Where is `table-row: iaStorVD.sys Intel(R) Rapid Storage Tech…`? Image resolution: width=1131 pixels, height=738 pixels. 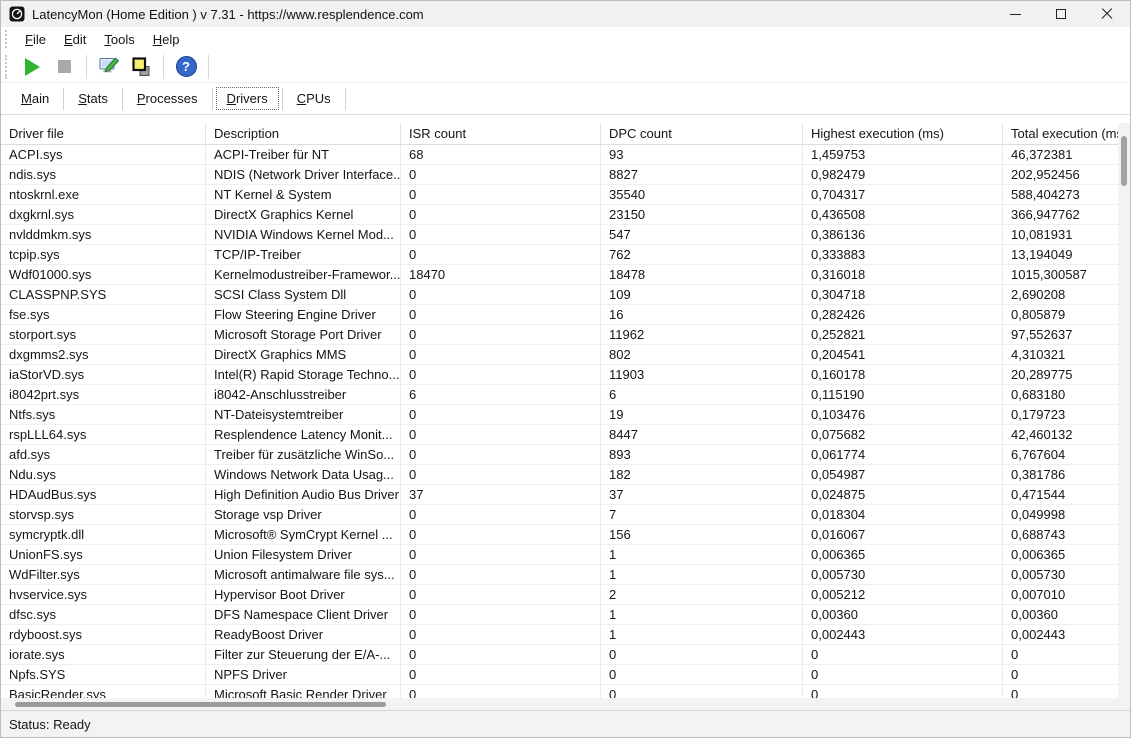
table-row: iaStorVD.sys Intel(R) Rapid Storage Tech… is located at coordinates (560, 375).